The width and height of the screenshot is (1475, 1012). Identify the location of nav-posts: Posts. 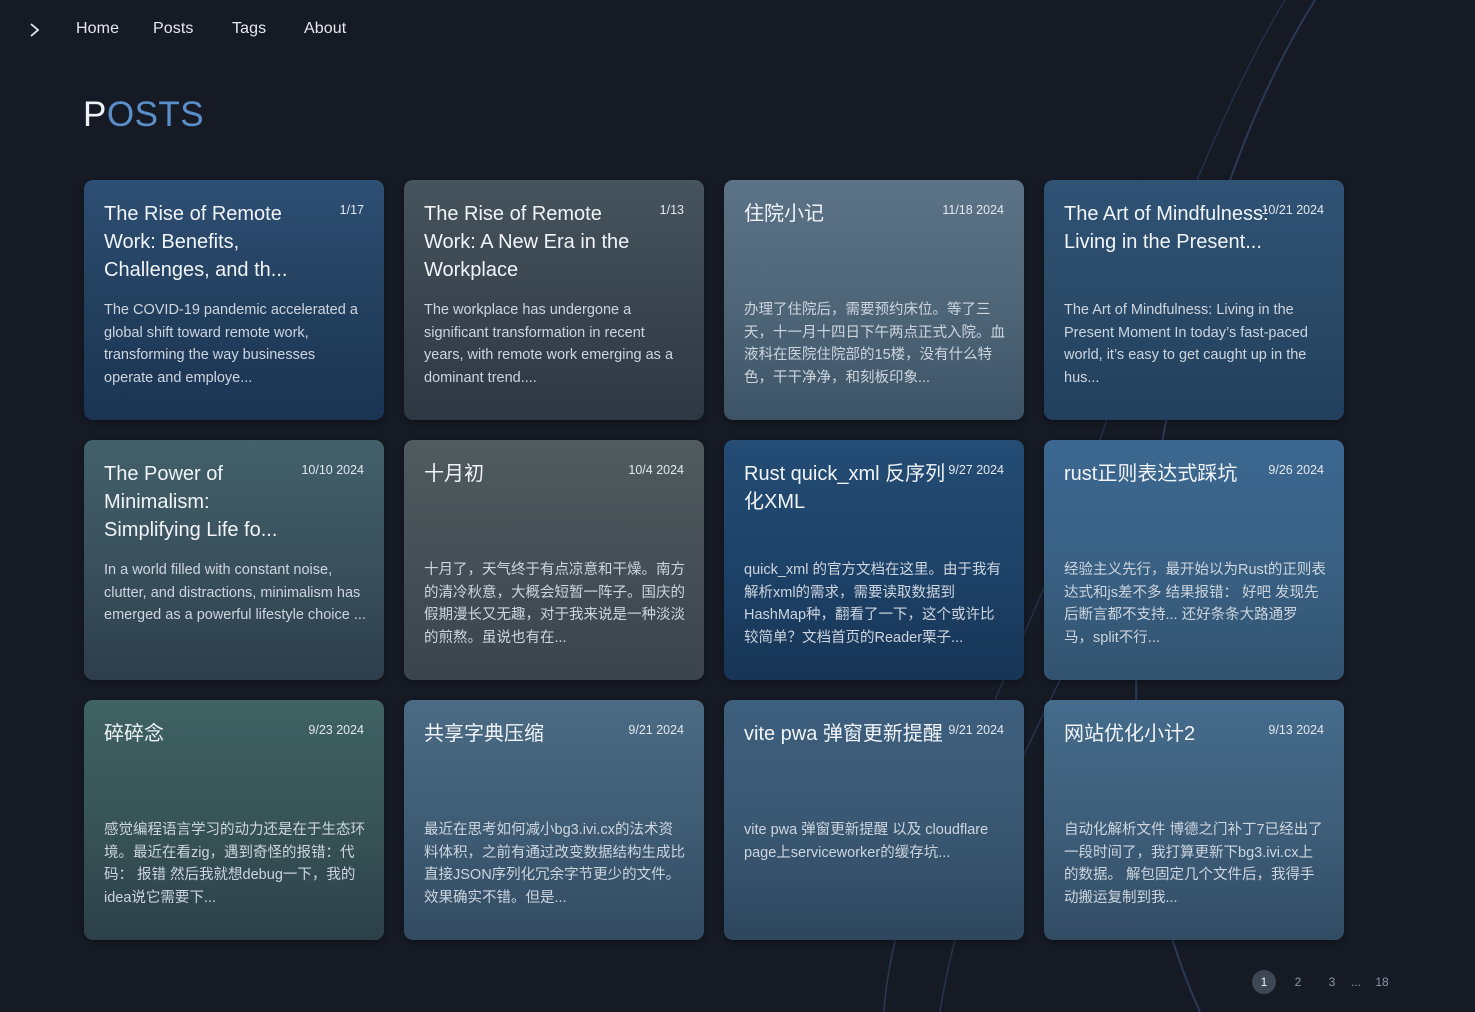
(173, 29).